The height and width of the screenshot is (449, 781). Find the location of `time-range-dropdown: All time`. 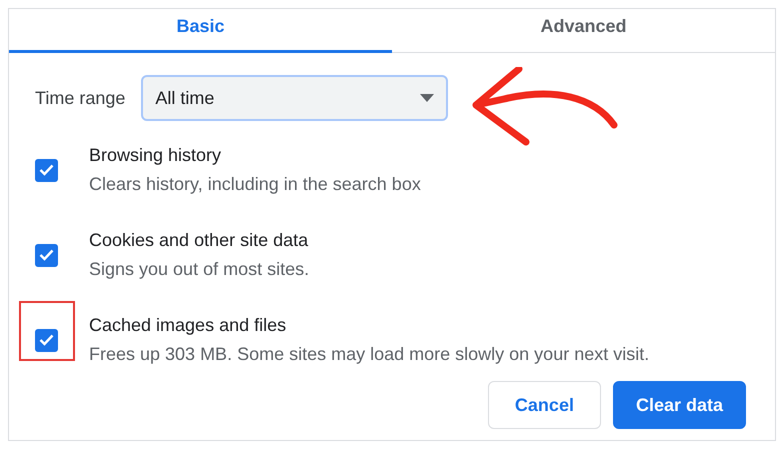

time-range-dropdown: All time is located at coordinates (294, 98).